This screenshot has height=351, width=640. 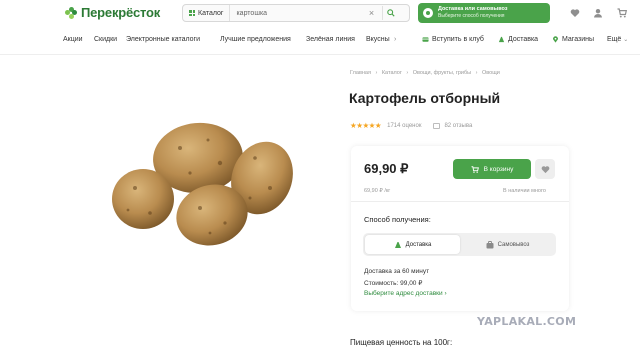 I want to click on favorite-button, so click(x=545, y=169).